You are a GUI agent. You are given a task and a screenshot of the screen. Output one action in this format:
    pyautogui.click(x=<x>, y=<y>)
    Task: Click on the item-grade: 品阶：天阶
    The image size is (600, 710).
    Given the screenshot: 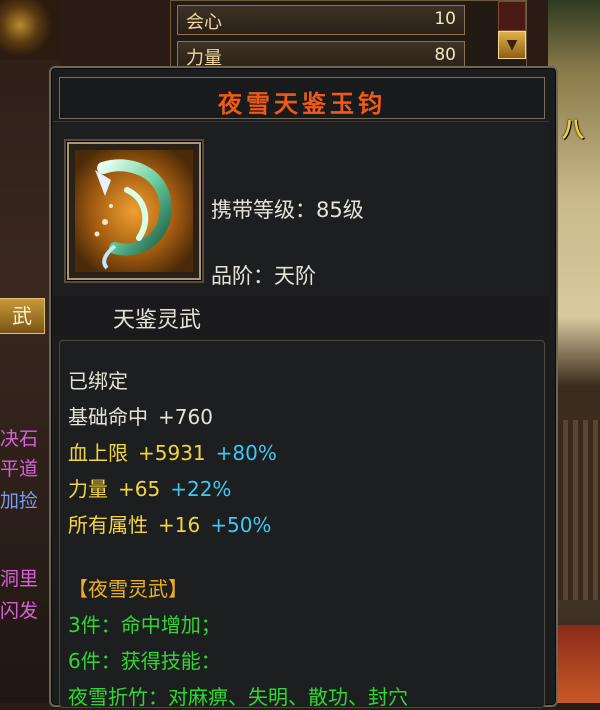 What is the action you would take?
    pyautogui.click(x=263, y=276)
    